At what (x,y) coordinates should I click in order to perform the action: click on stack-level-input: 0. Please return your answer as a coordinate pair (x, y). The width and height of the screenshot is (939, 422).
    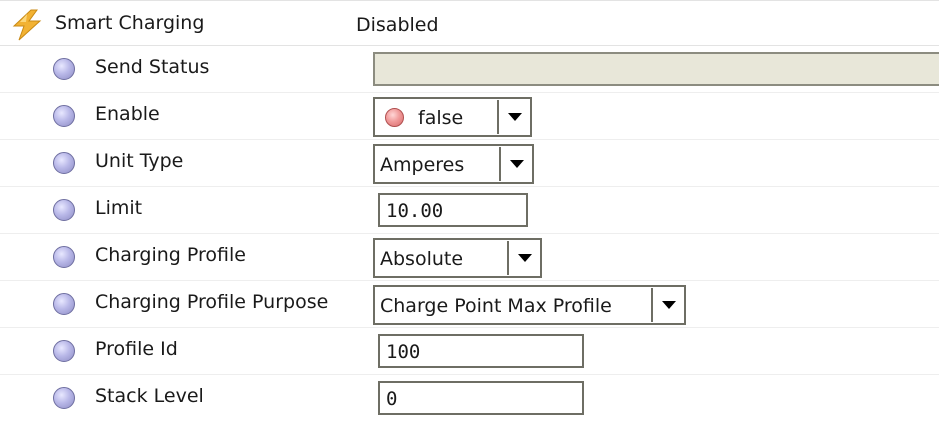
    Looking at the image, I should click on (481, 398).